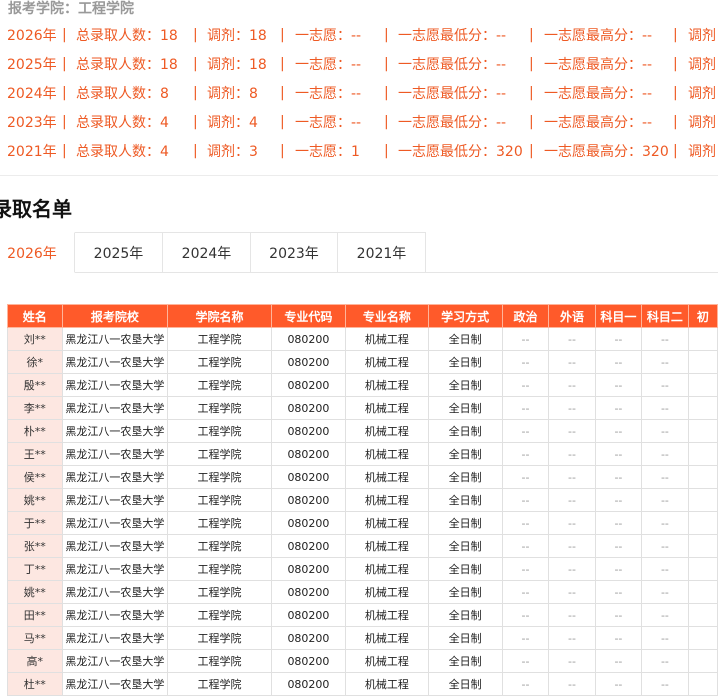 The image size is (718, 699). Describe the element at coordinates (228, 64) in the screenshot. I see `stat-adjust-label: 调剂：` at that location.